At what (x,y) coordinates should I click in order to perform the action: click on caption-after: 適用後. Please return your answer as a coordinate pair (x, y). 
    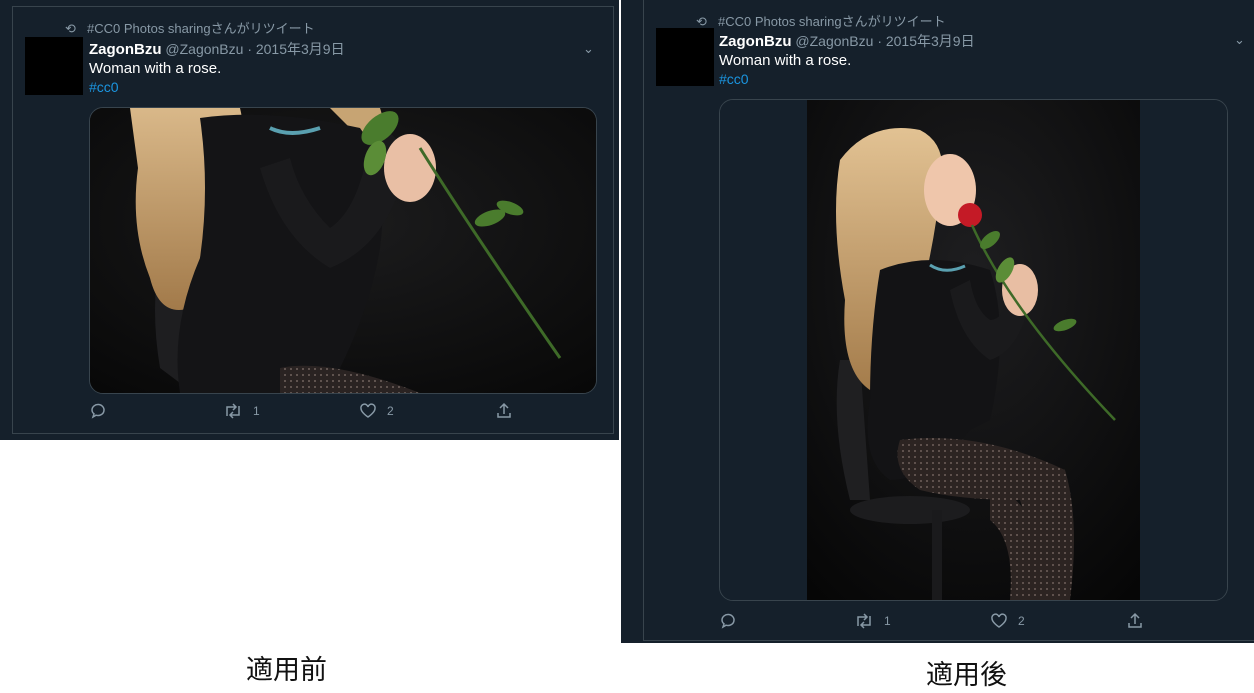
    Looking at the image, I should click on (966, 675).